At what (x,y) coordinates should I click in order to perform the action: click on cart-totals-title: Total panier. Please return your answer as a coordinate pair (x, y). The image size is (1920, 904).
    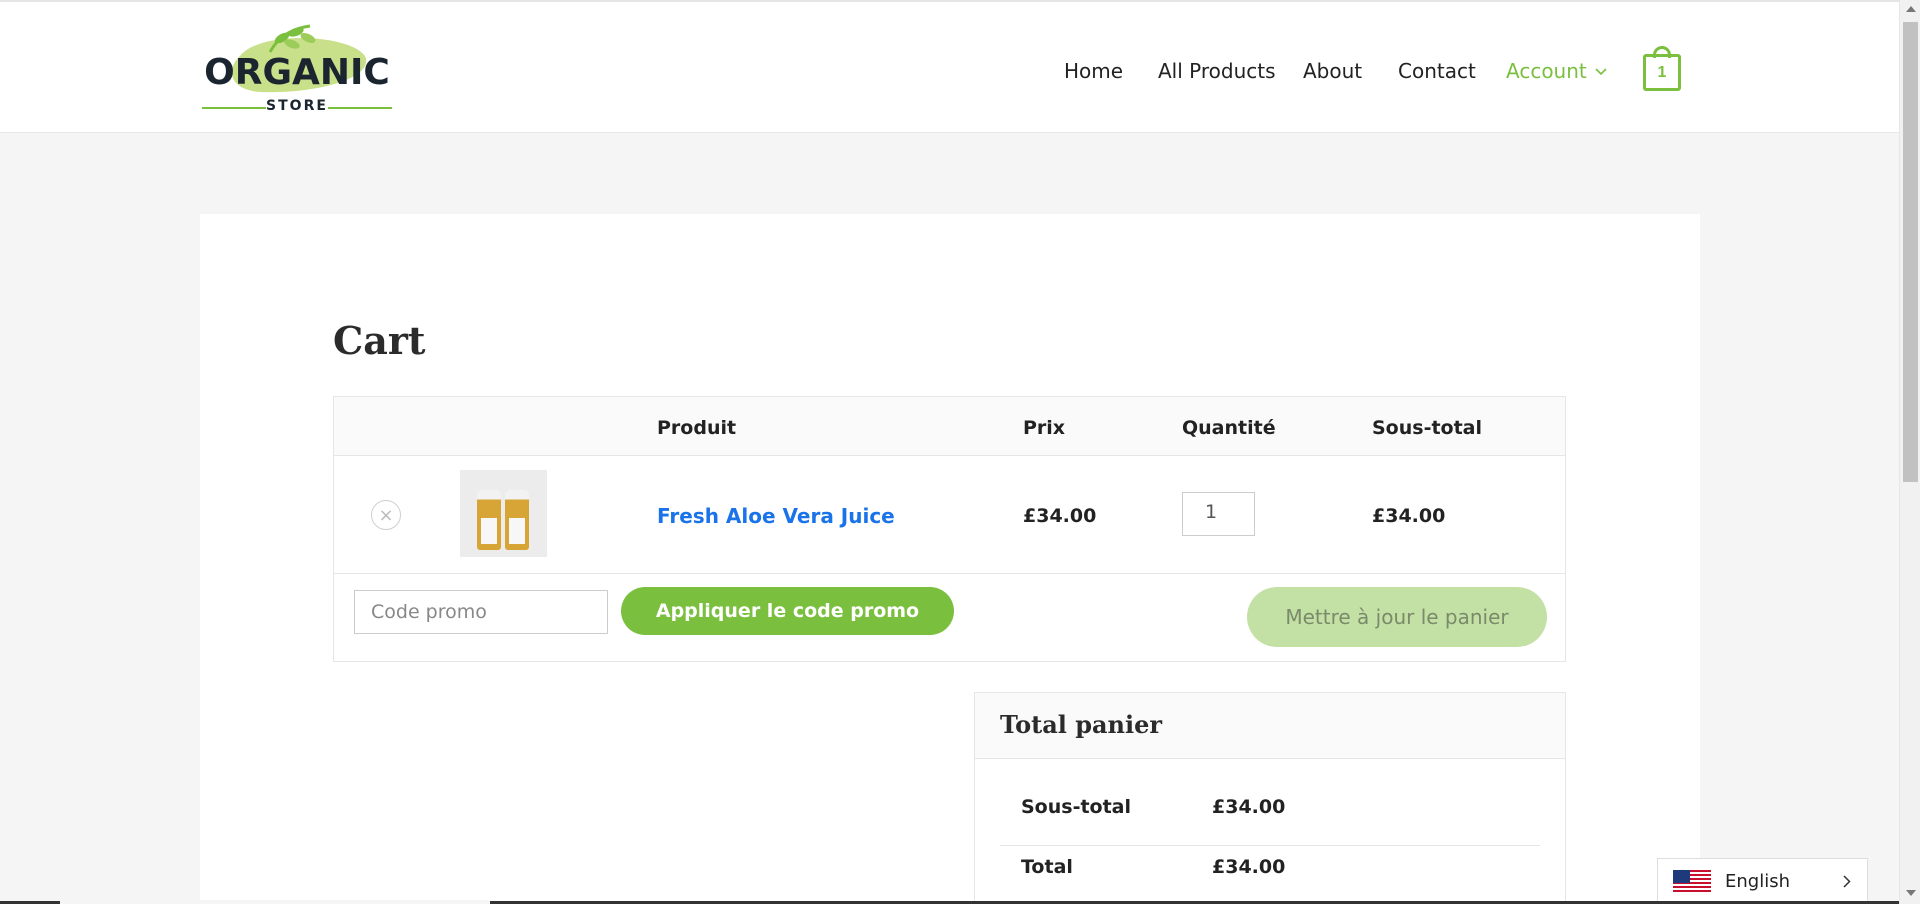
    Looking at the image, I should click on (1081, 724).